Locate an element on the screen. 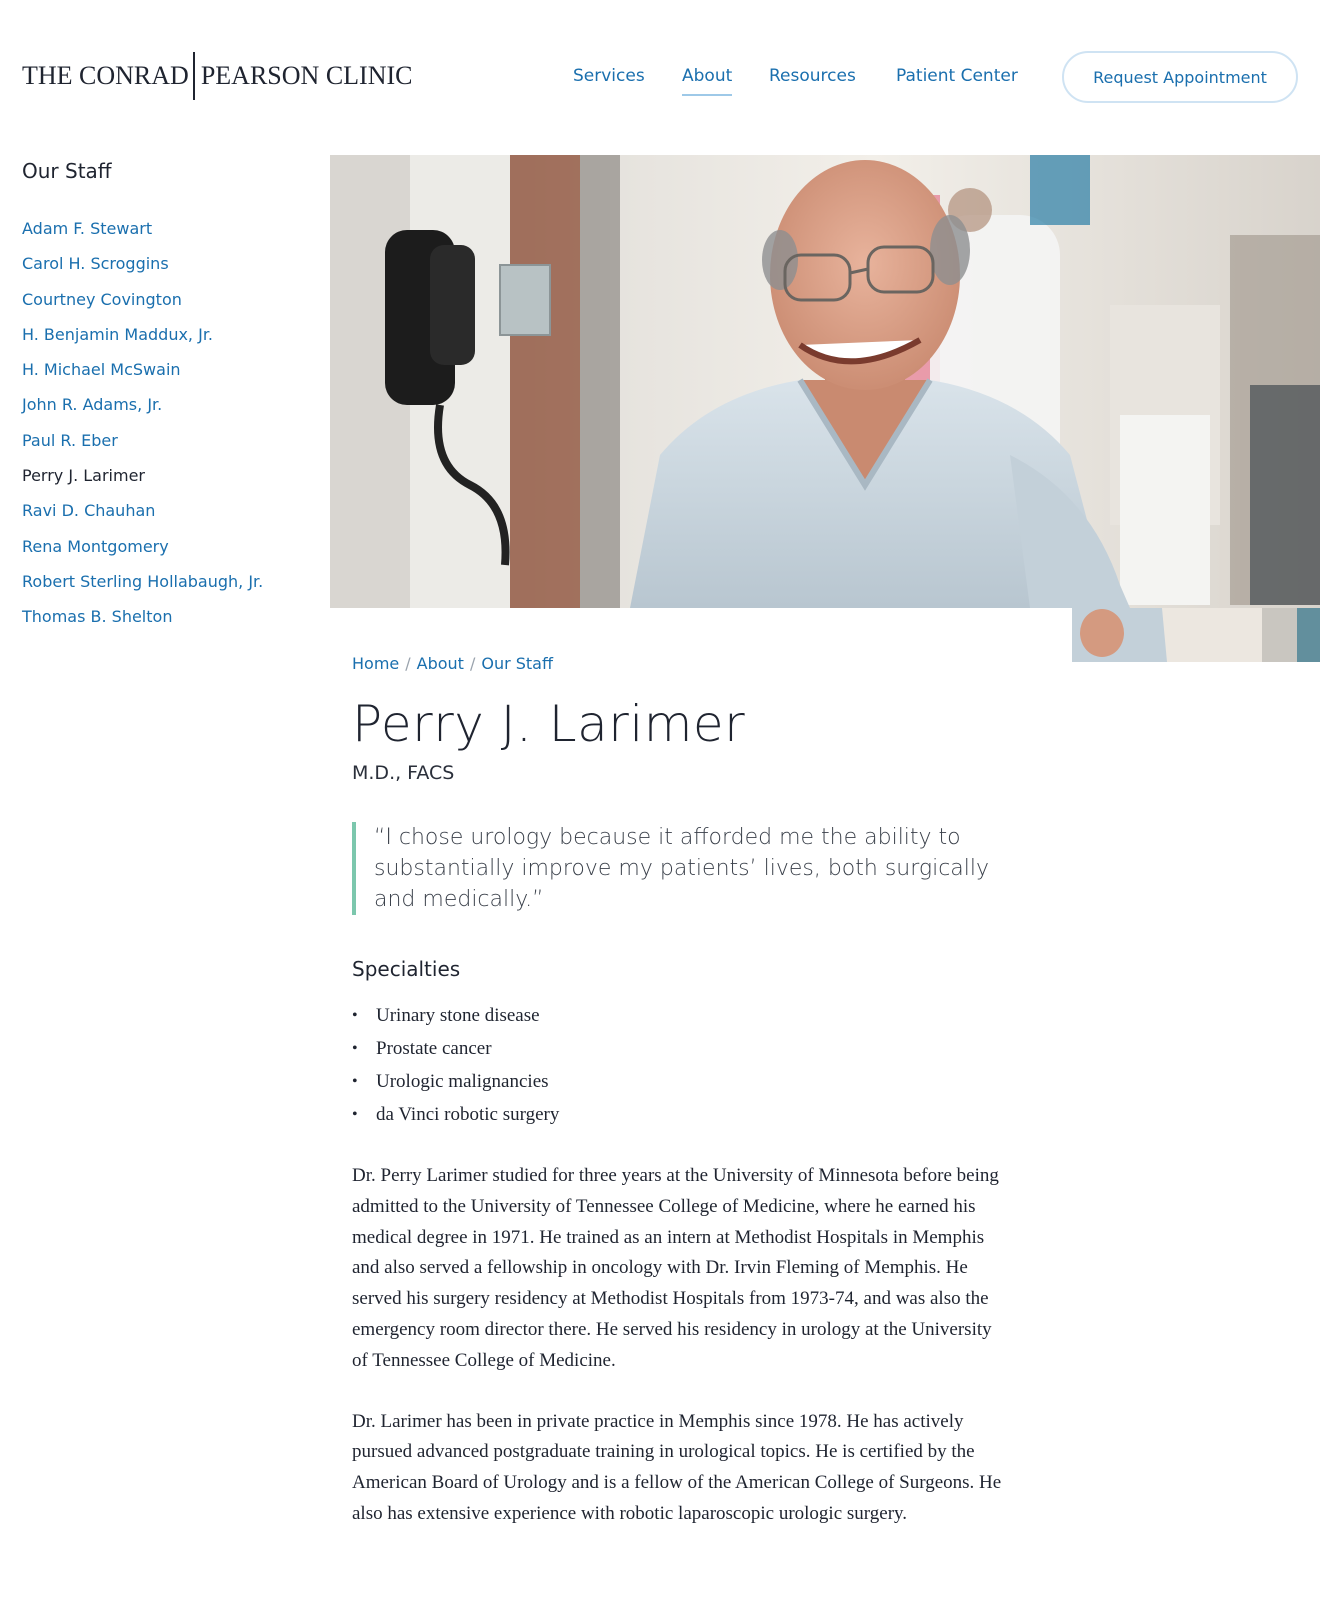 The height and width of the screenshot is (1600, 1320). logo-text-left: THE CONRAD is located at coordinates (105, 75).